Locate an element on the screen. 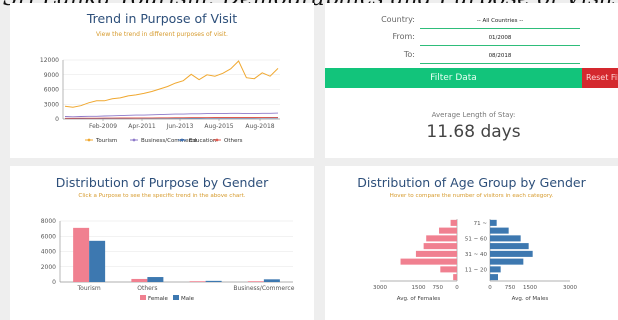 This screenshot has width=618, height=320. trend-y-tick: 0 is located at coordinates (57, 119).